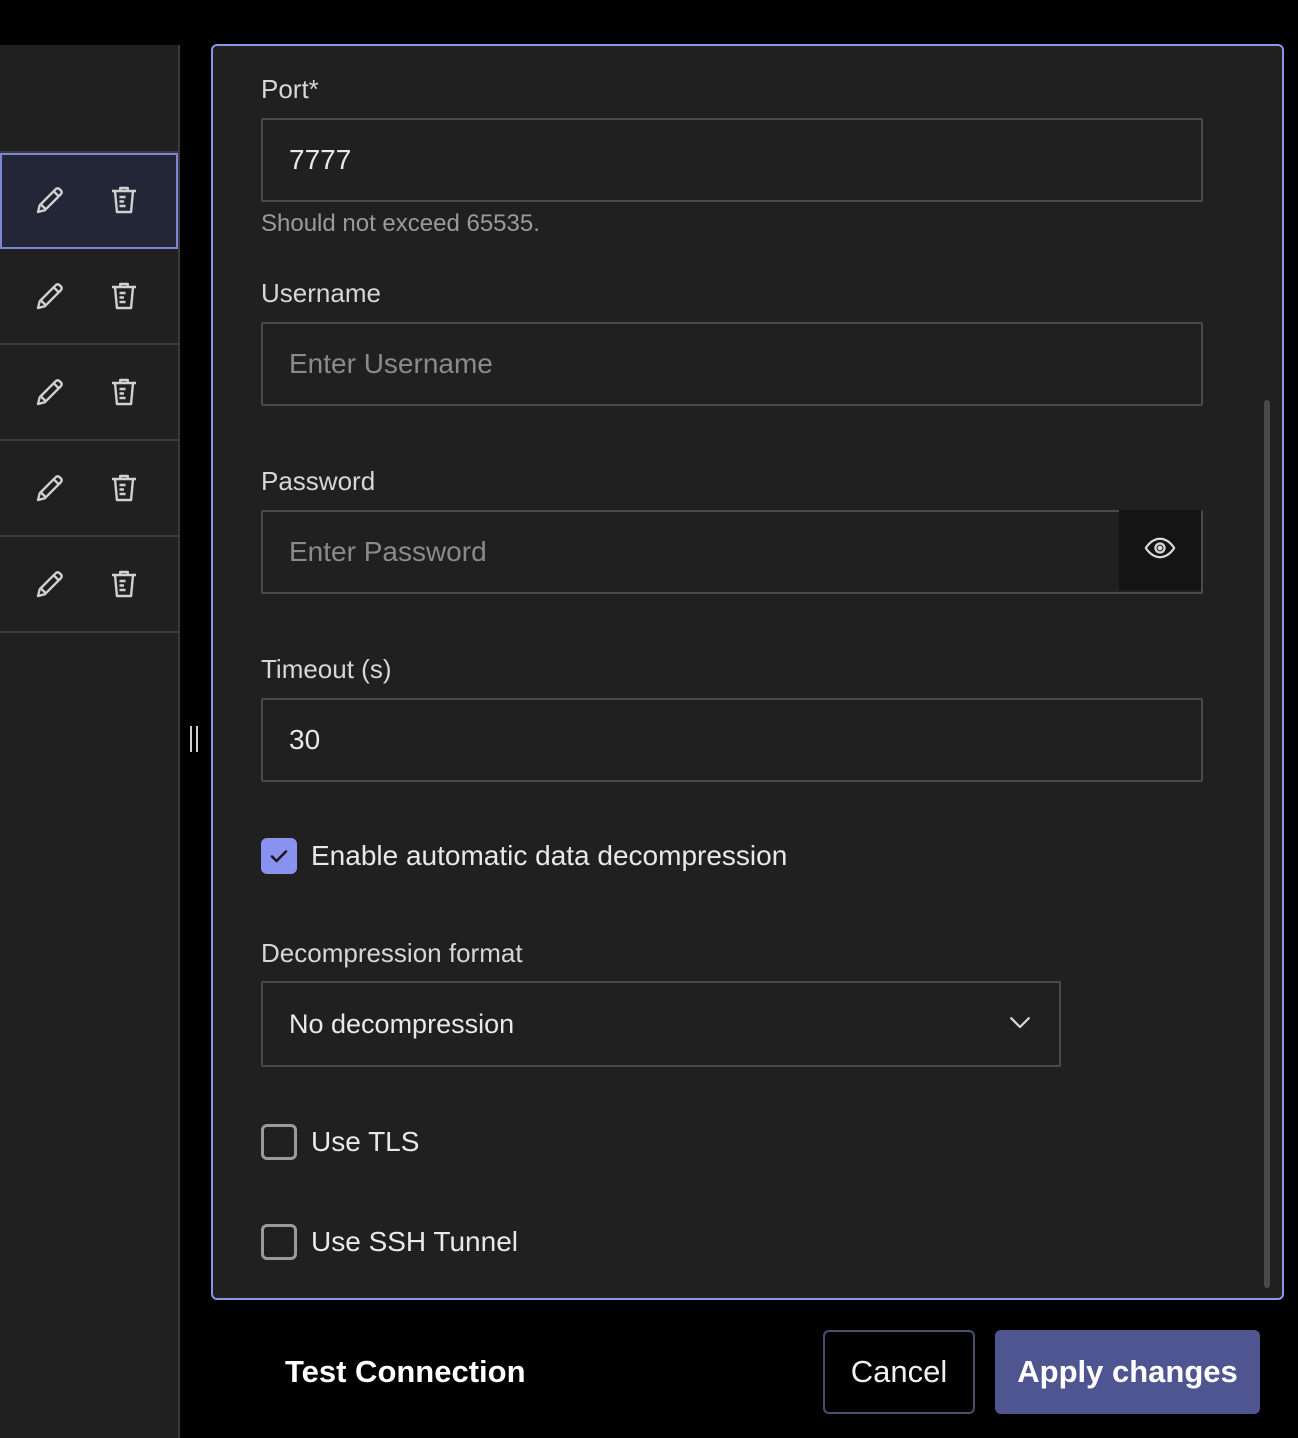 This screenshot has height=1438, width=1298. I want to click on password-input, so click(732, 552).